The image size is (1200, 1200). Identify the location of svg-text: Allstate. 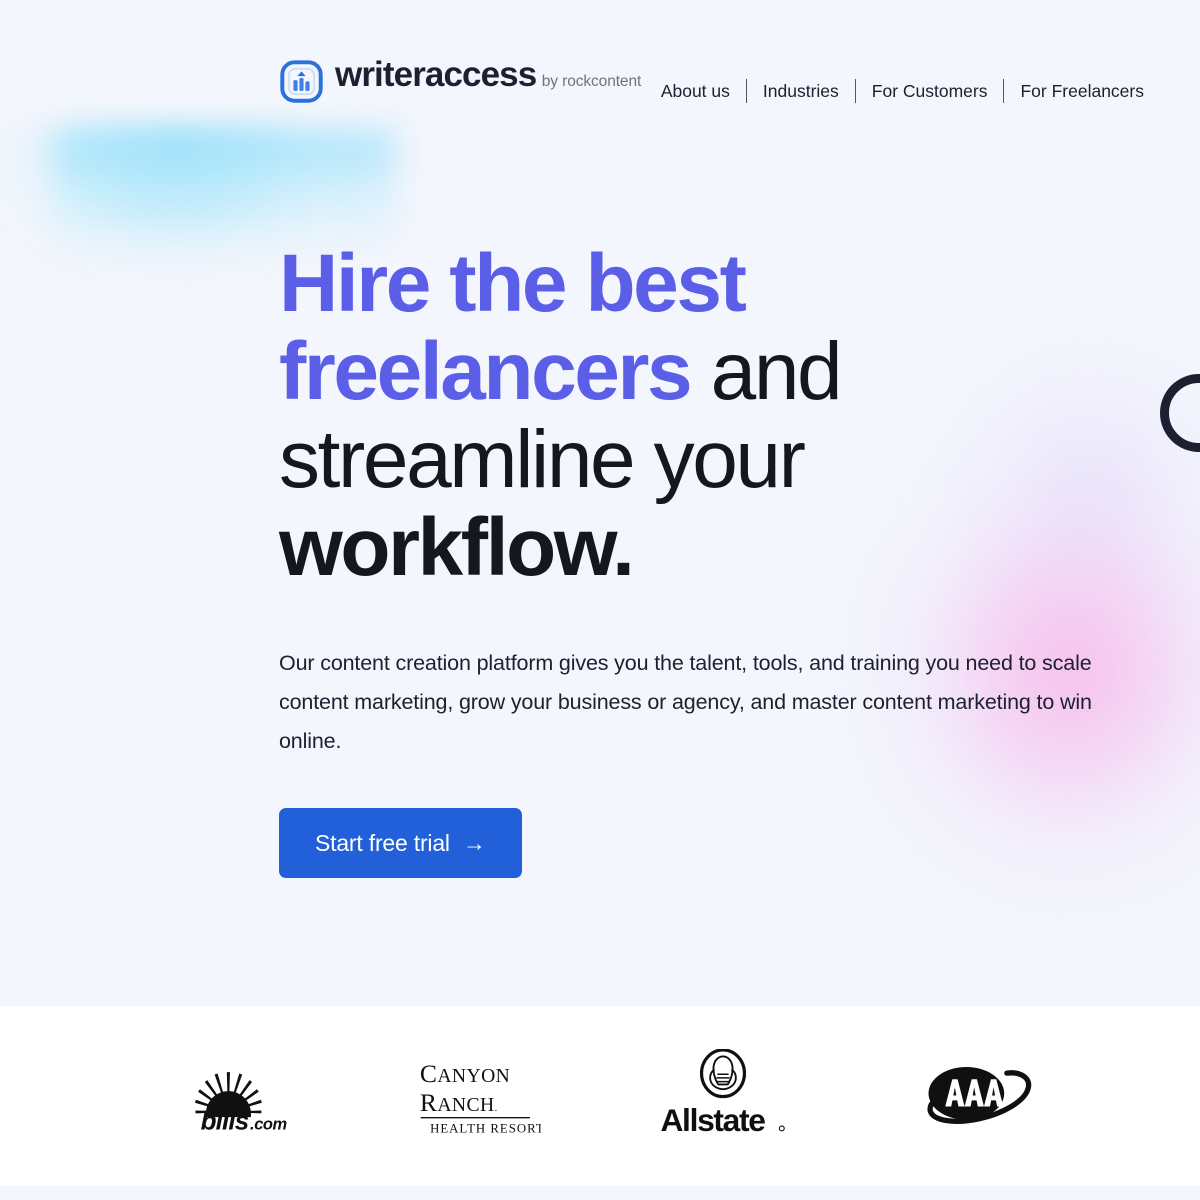
(712, 1120).